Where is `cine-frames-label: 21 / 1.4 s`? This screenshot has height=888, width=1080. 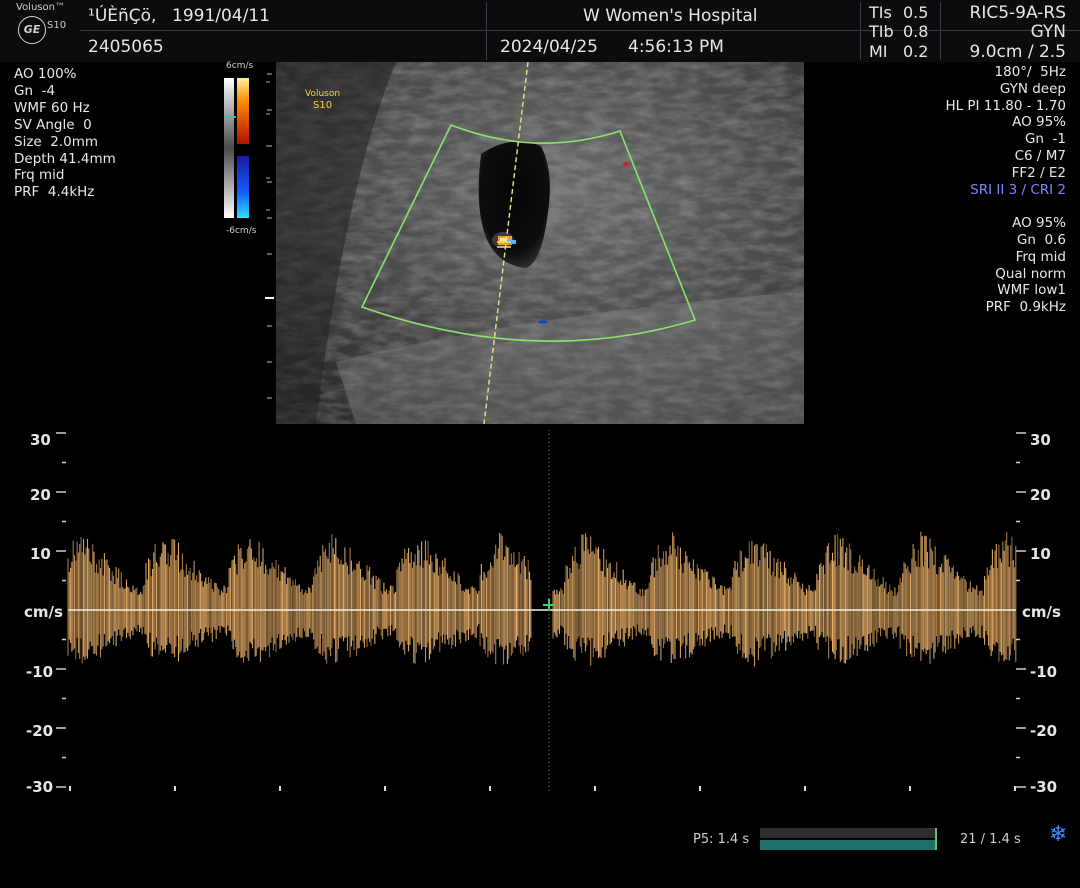
cine-frames-label: 21 / 1.4 s is located at coordinates (990, 839).